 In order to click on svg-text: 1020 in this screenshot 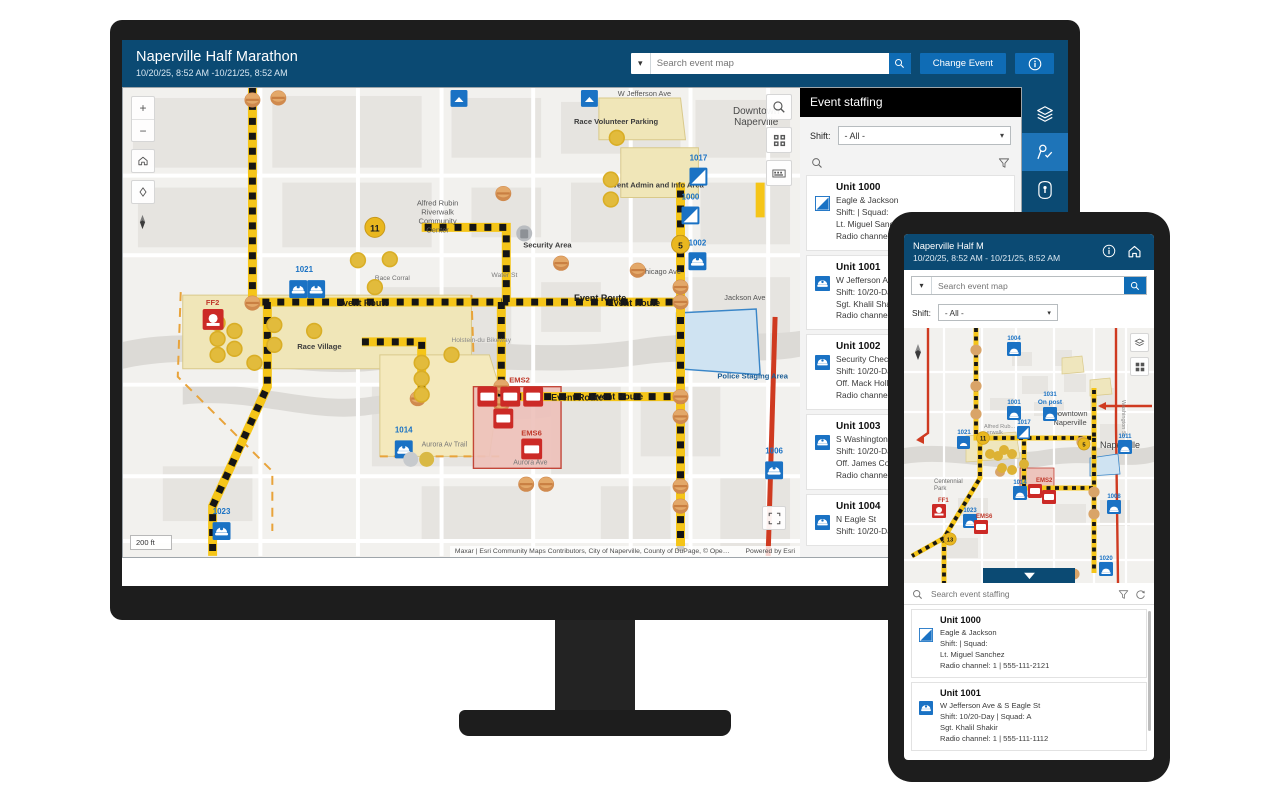, I will do `click(1106, 559)`.